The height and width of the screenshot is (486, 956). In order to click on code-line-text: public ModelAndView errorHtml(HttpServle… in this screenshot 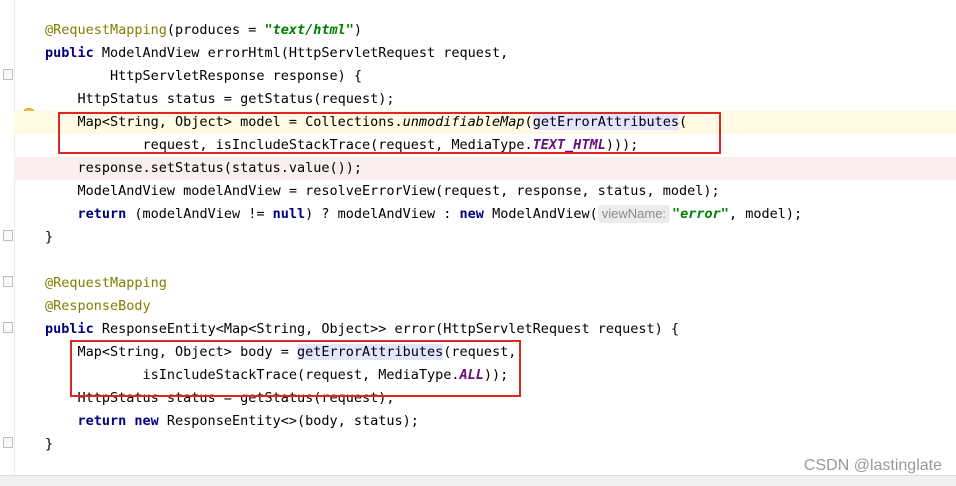, I will do `click(276, 53)`.